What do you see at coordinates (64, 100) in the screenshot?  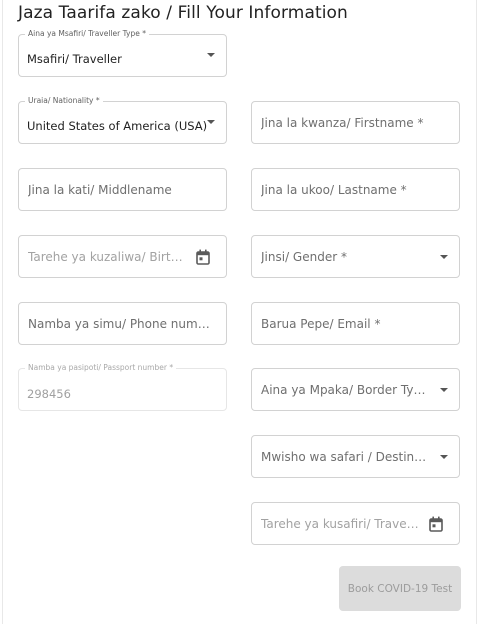 I see `nationality-label: Uraia/ Nationality *` at bounding box center [64, 100].